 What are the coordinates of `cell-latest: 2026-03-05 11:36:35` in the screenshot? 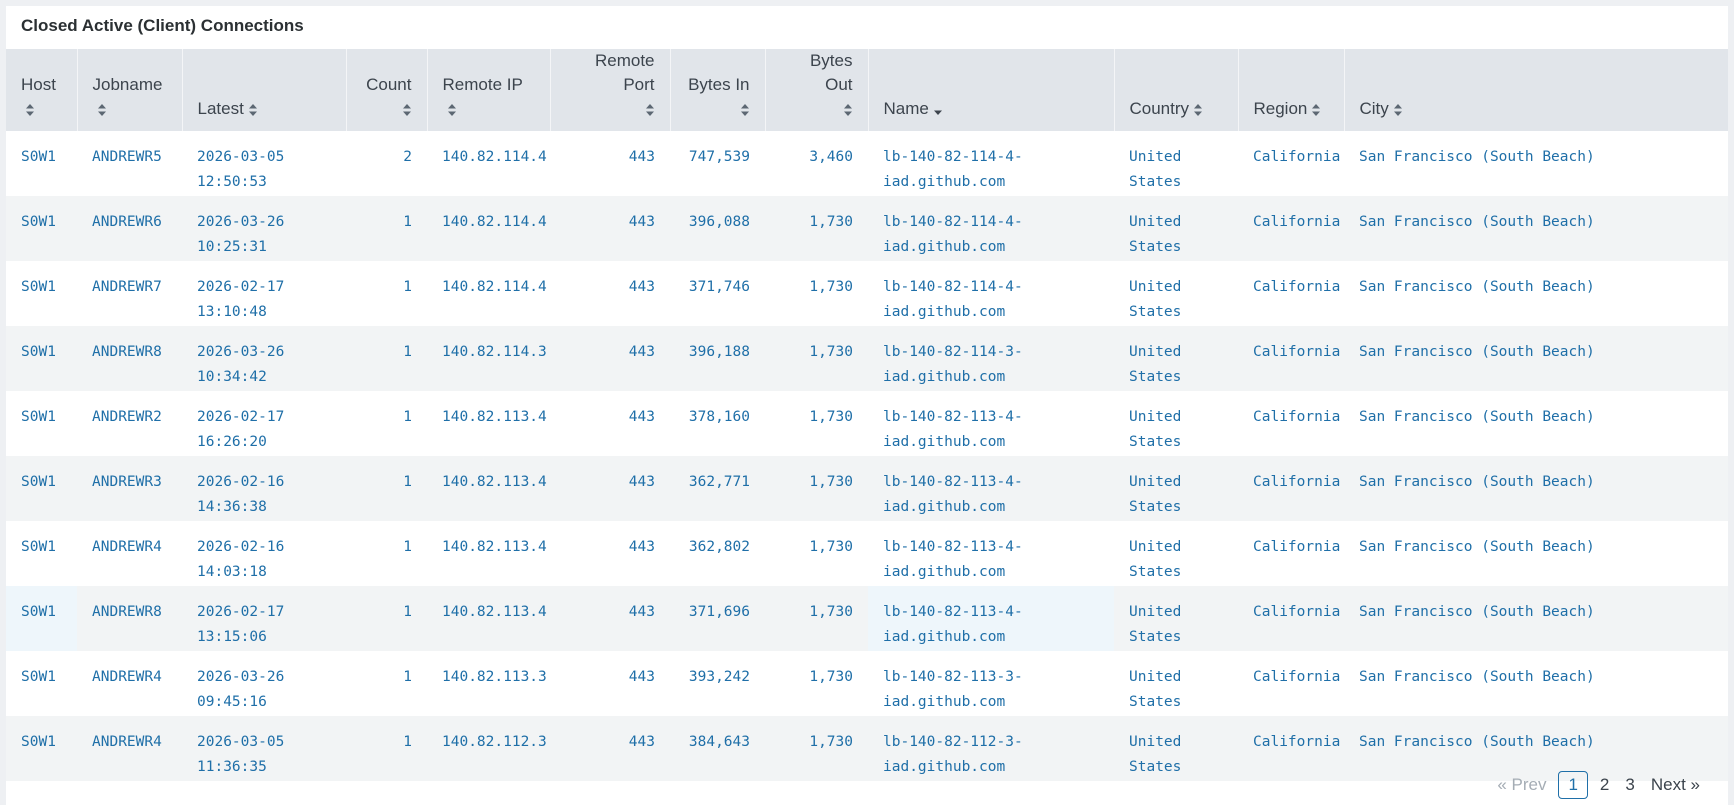 It's located at (264, 748).